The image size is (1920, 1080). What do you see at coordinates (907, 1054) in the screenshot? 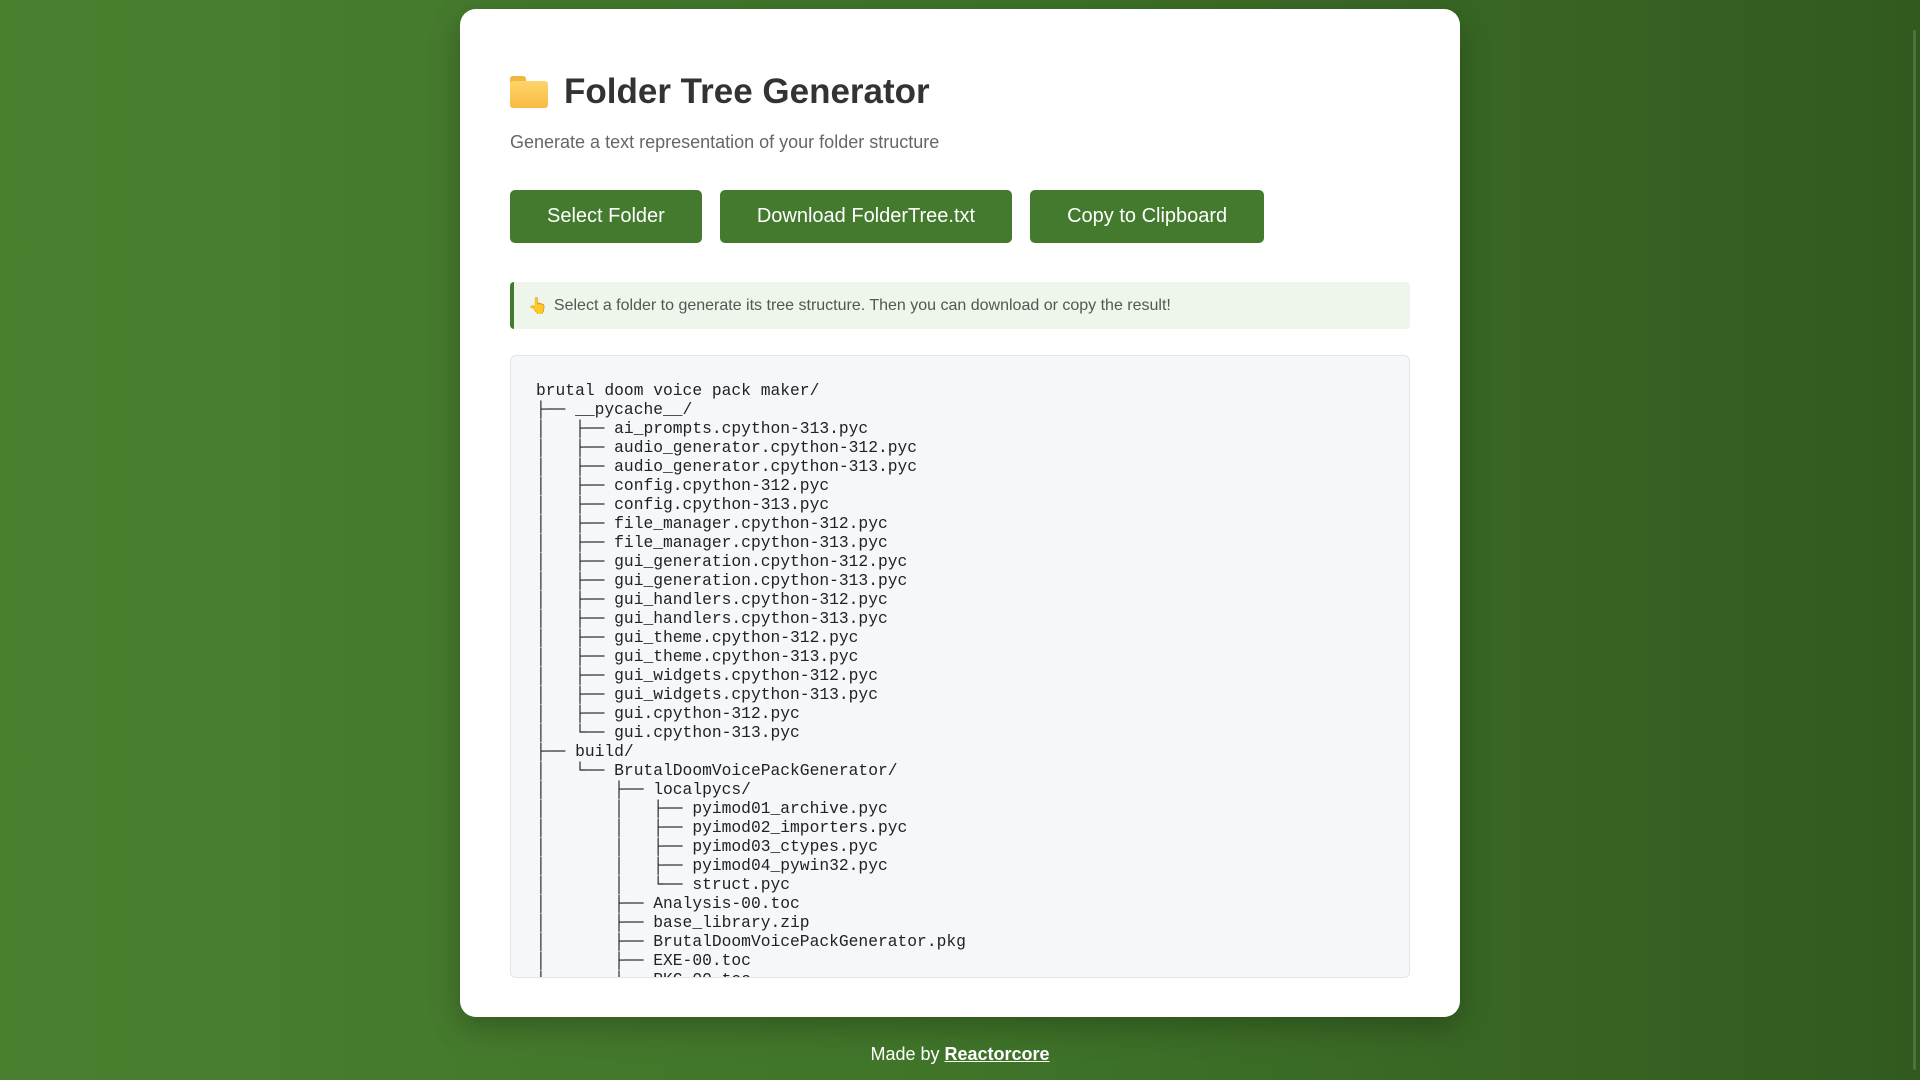
I see `footer-prefix: Made by` at bounding box center [907, 1054].